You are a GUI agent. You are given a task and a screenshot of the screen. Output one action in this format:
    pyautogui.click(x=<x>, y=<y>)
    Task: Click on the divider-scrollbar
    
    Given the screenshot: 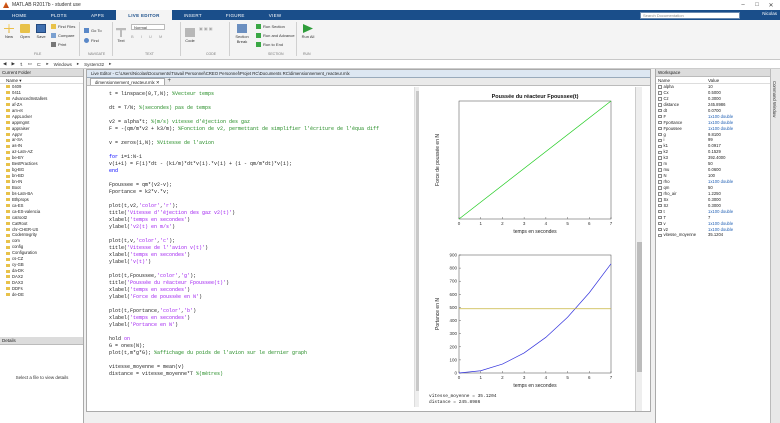 What is the action you would take?
    pyautogui.click(x=416, y=247)
    